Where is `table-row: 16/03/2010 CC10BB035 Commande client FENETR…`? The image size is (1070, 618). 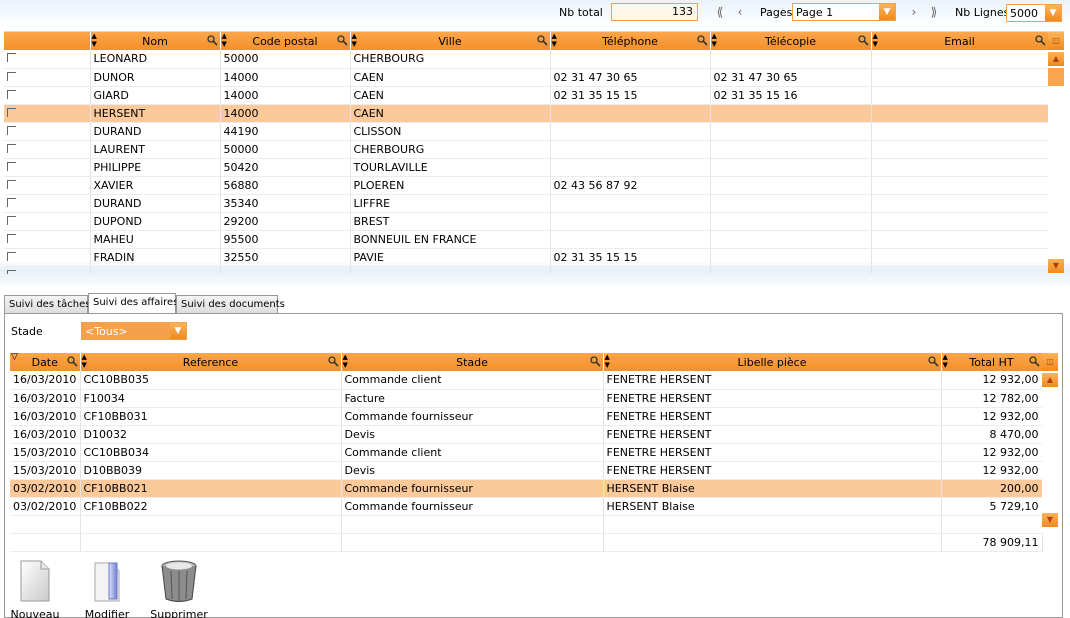
table-row: 16/03/2010 CC10BB035 Commande client FENETR… is located at coordinates (526, 380).